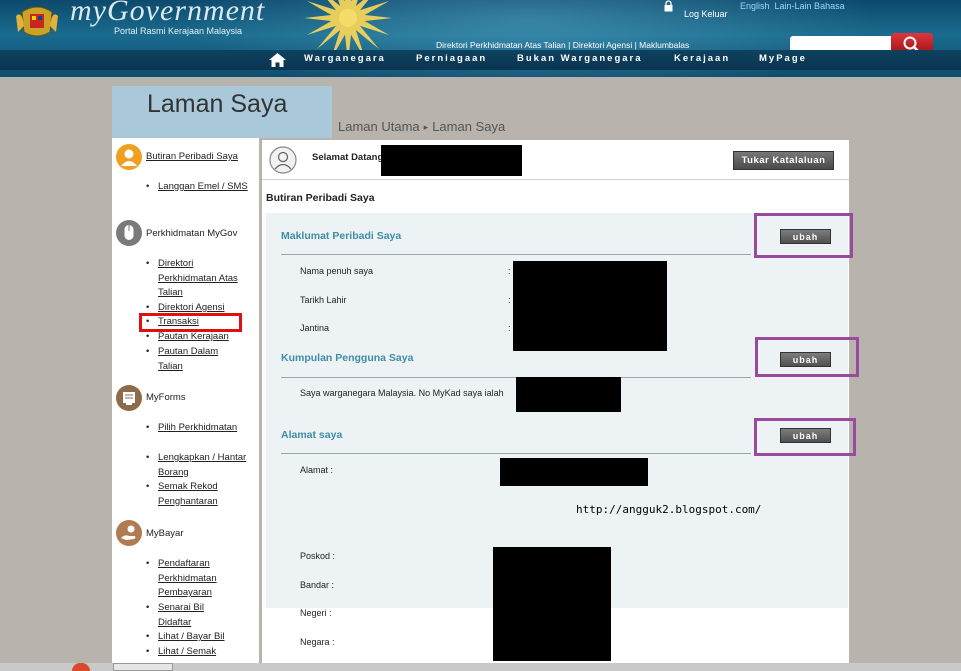  Describe the element at coordinates (178, 31) in the screenshot. I see `portal-tagline: Portal Rasmi Kerajaan Malaysia` at that location.